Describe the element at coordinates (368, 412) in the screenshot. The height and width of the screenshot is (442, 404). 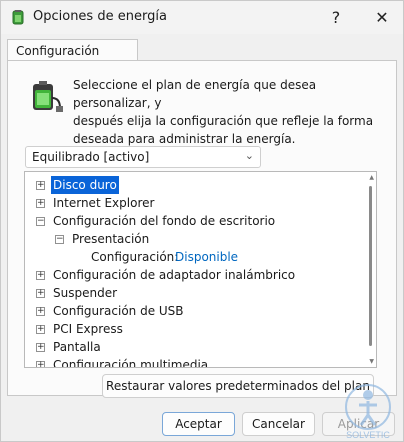
I see `solvetic-watermark-logo: SOLVETIC` at that location.